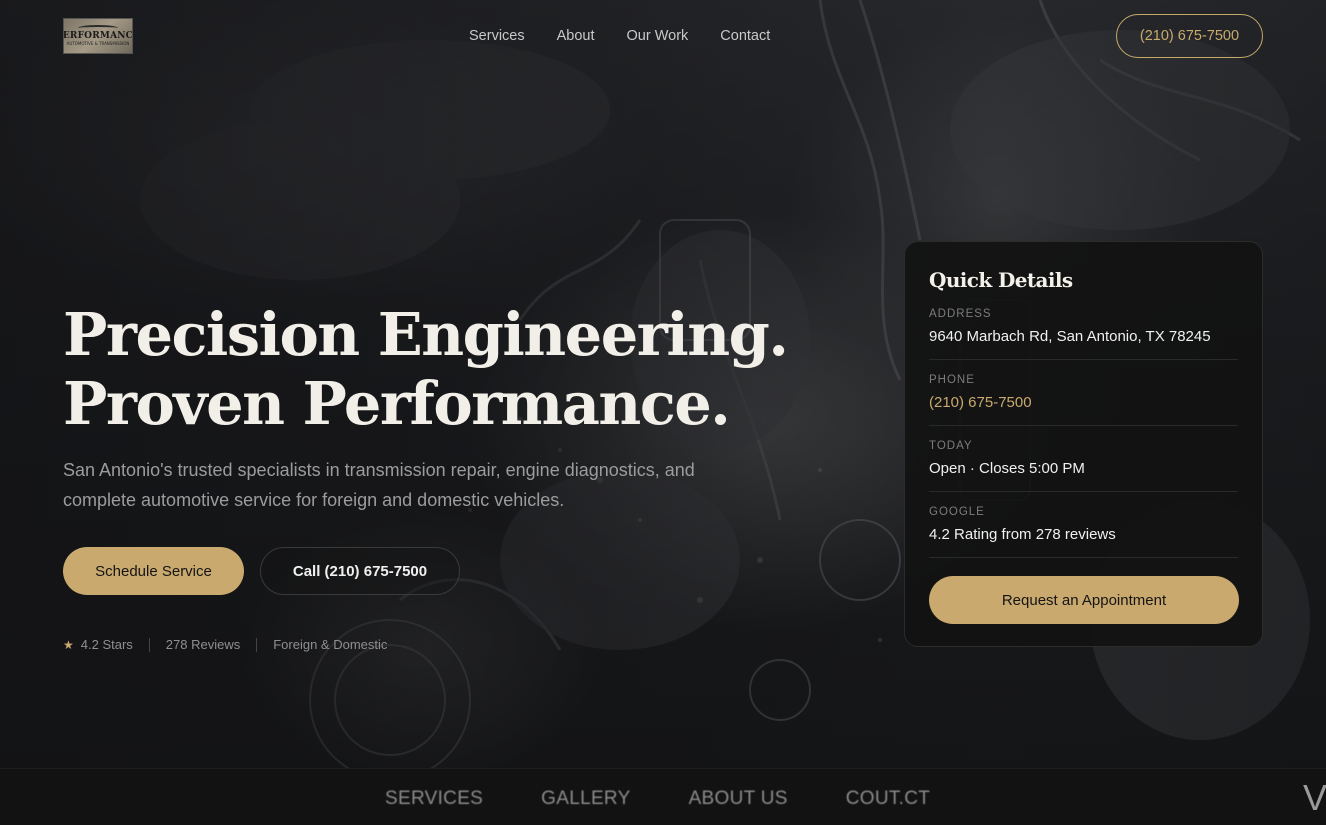 The width and height of the screenshot is (1326, 825). I want to click on bottom-link-services: SERVICES, so click(434, 799).